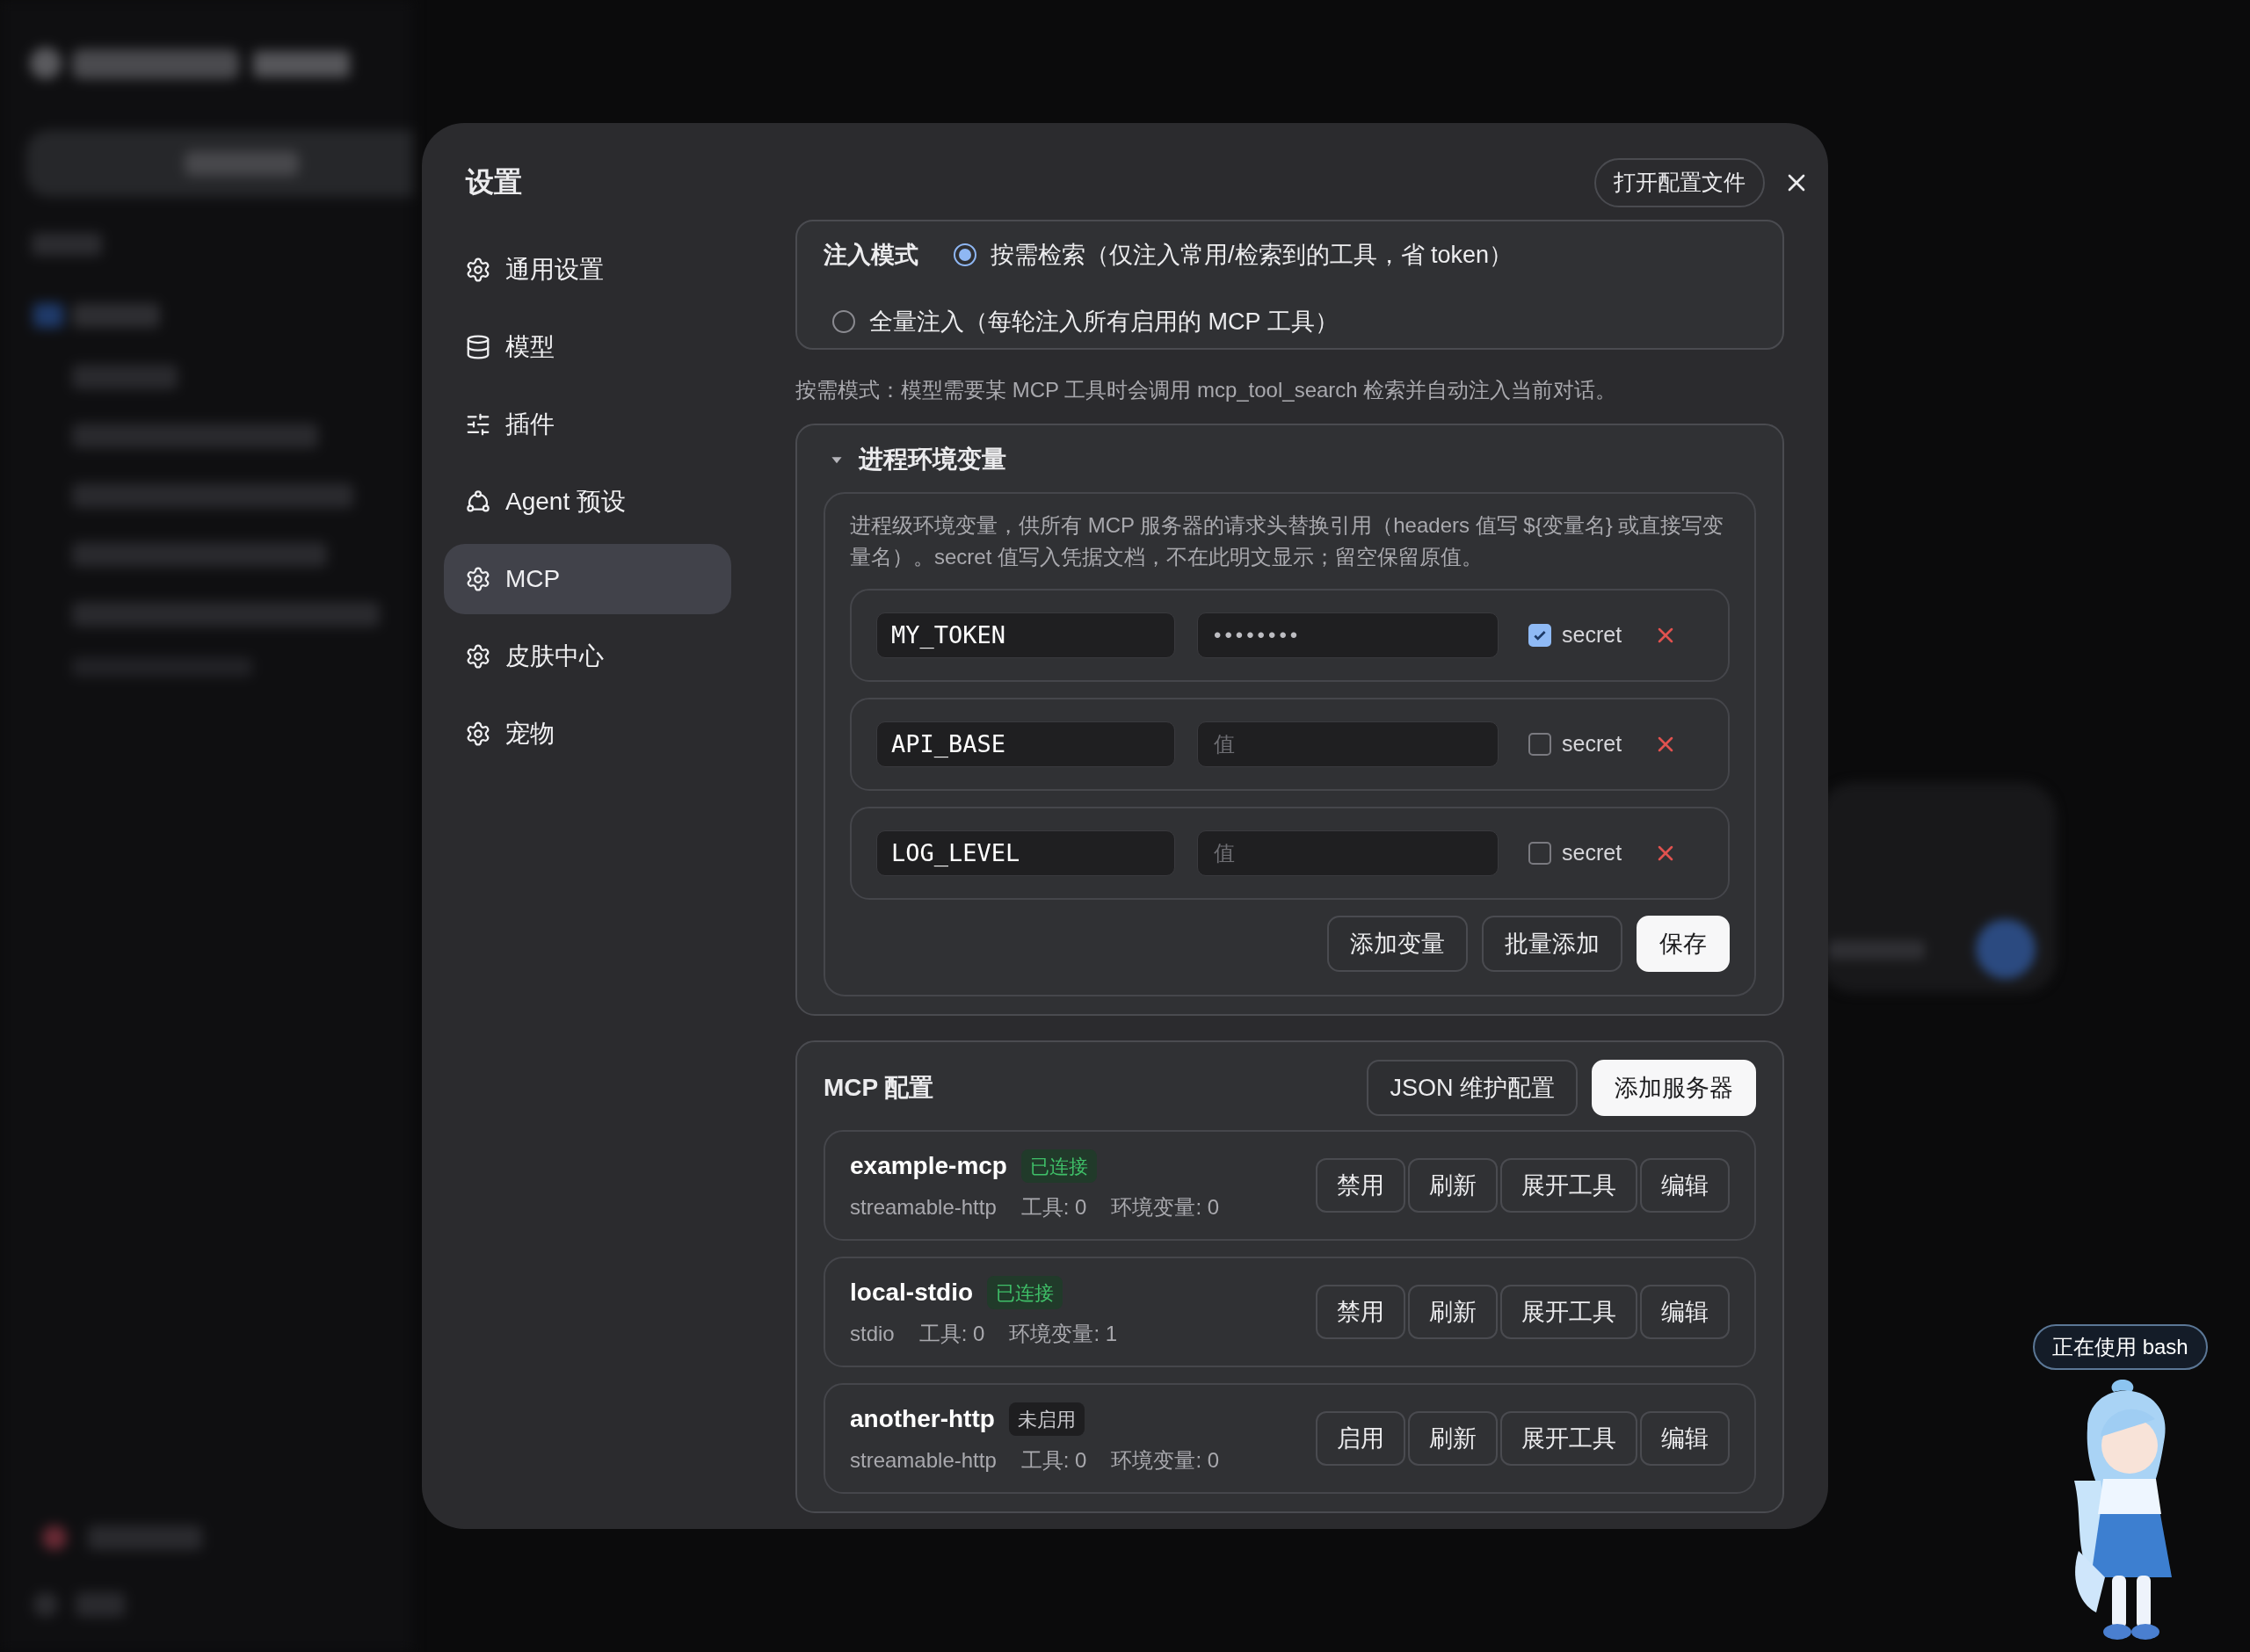  I want to click on injection-label: 注入模式, so click(871, 256).